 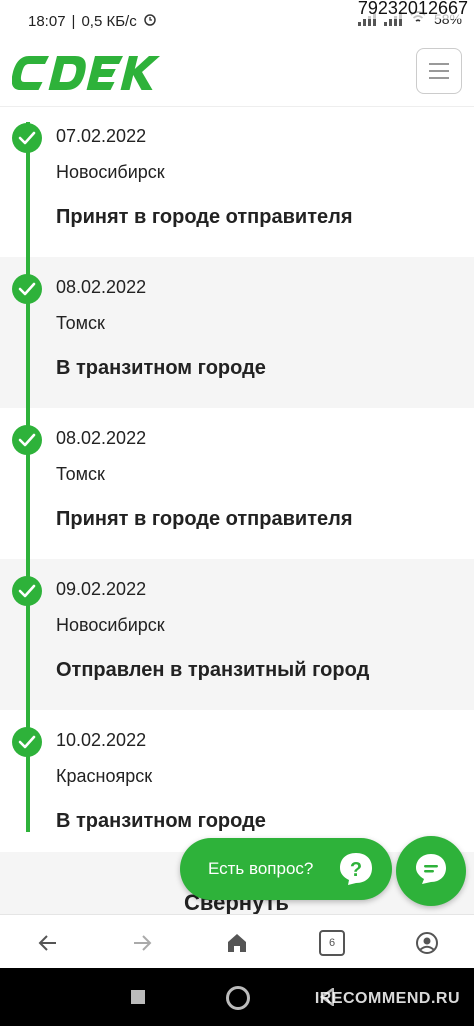 I want to click on status-bar: 18:07 | 0,5 КБ/с 58% 79232012667, so click(x=237, y=20).